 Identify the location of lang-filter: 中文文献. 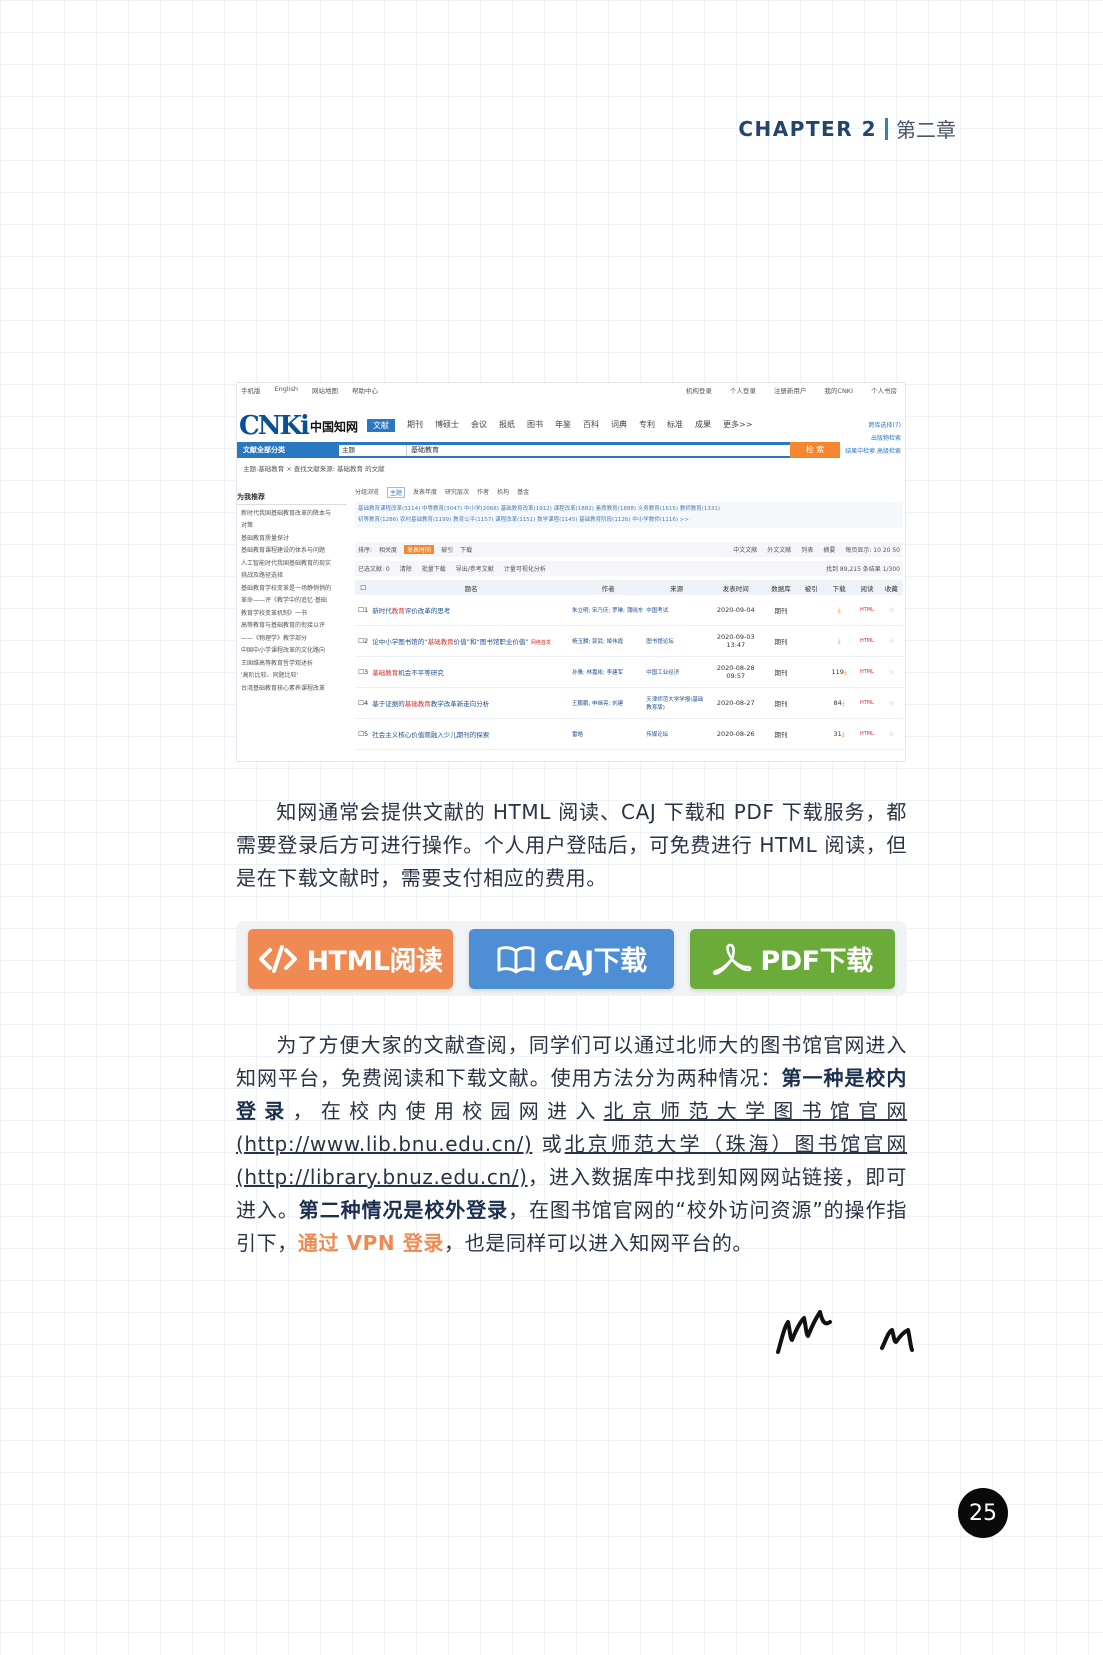
(745, 549).